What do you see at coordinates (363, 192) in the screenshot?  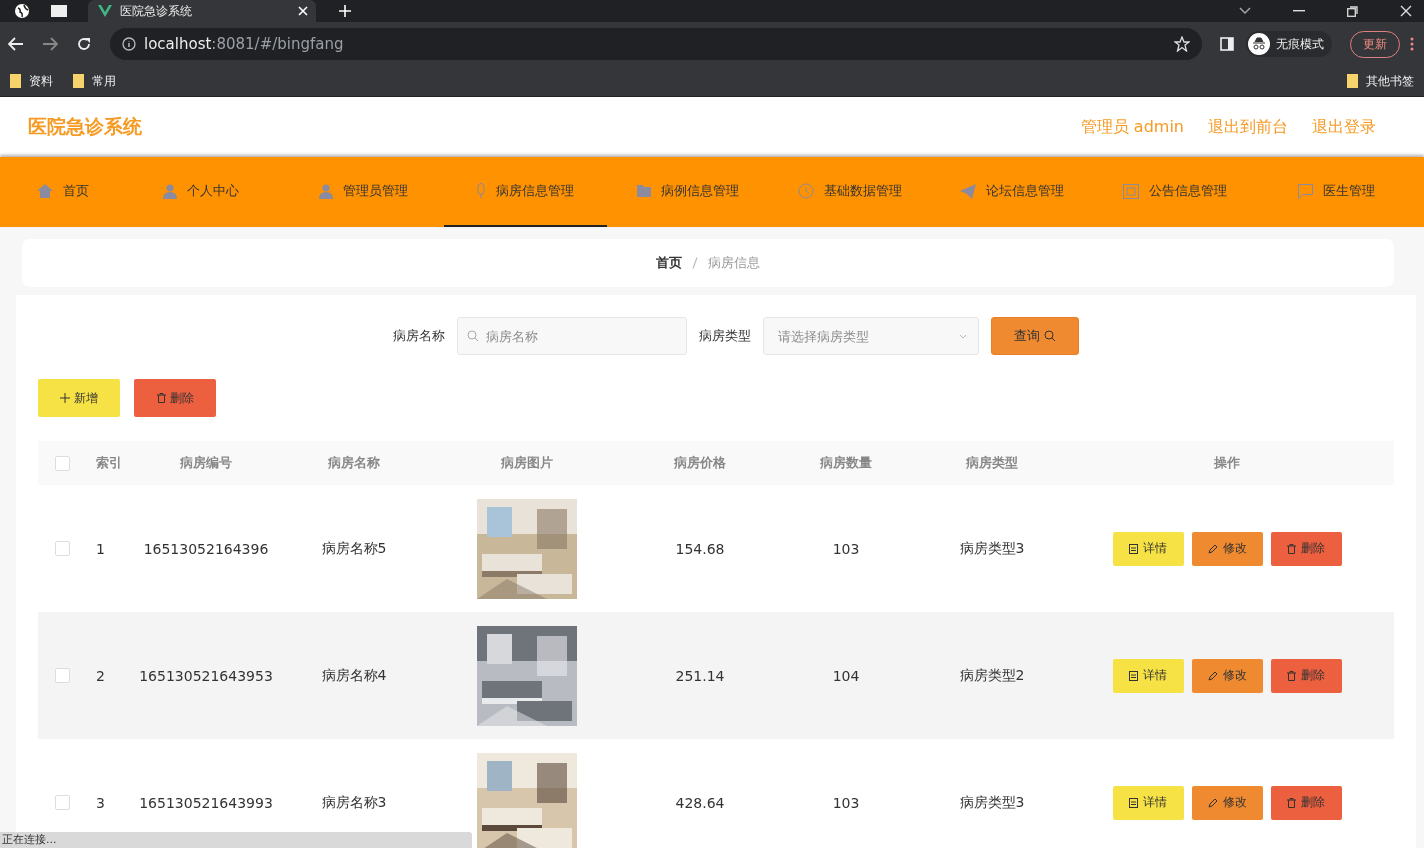 I see `nav-item: 管理员管理` at bounding box center [363, 192].